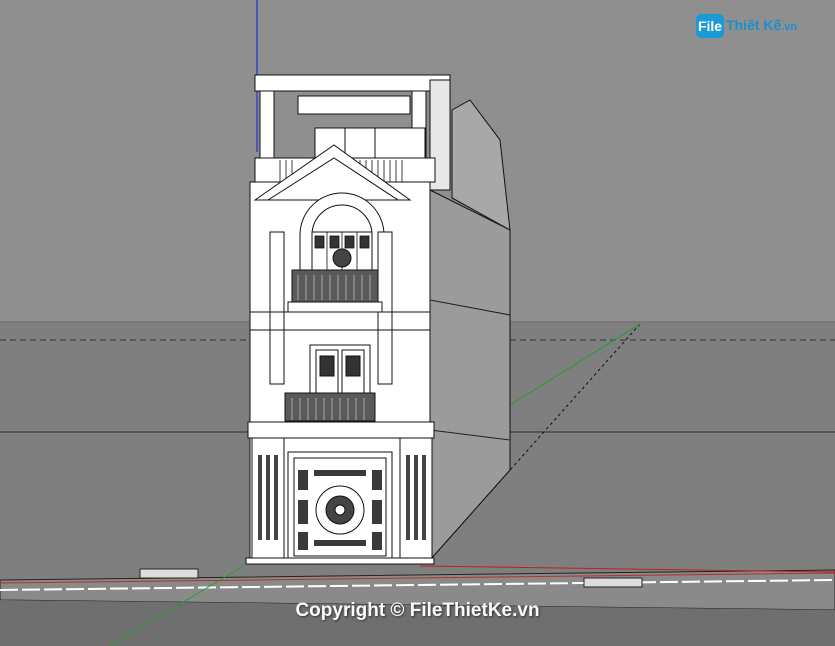 Image resolution: width=835 pixels, height=646 pixels. I want to click on filethietke-logo: File Thiết Kế.vn, so click(752, 27).